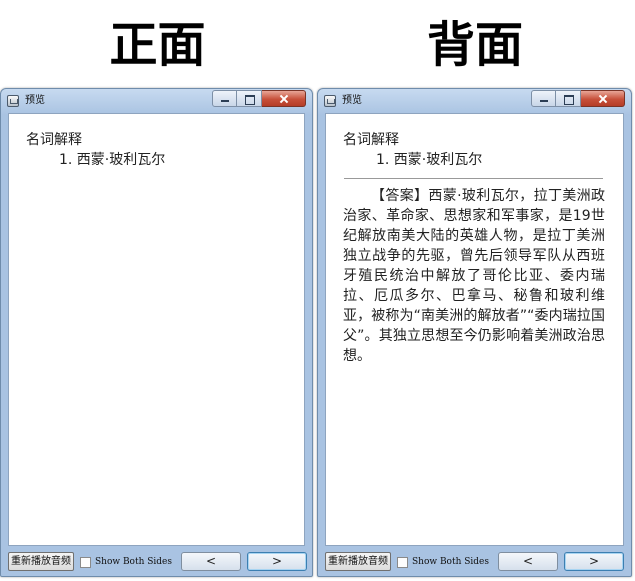 Image resolution: width=635 pixels, height=581 pixels. What do you see at coordinates (474, 45) in the screenshot?
I see `back-side-heading: 背面` at bounding box center [474, 45].